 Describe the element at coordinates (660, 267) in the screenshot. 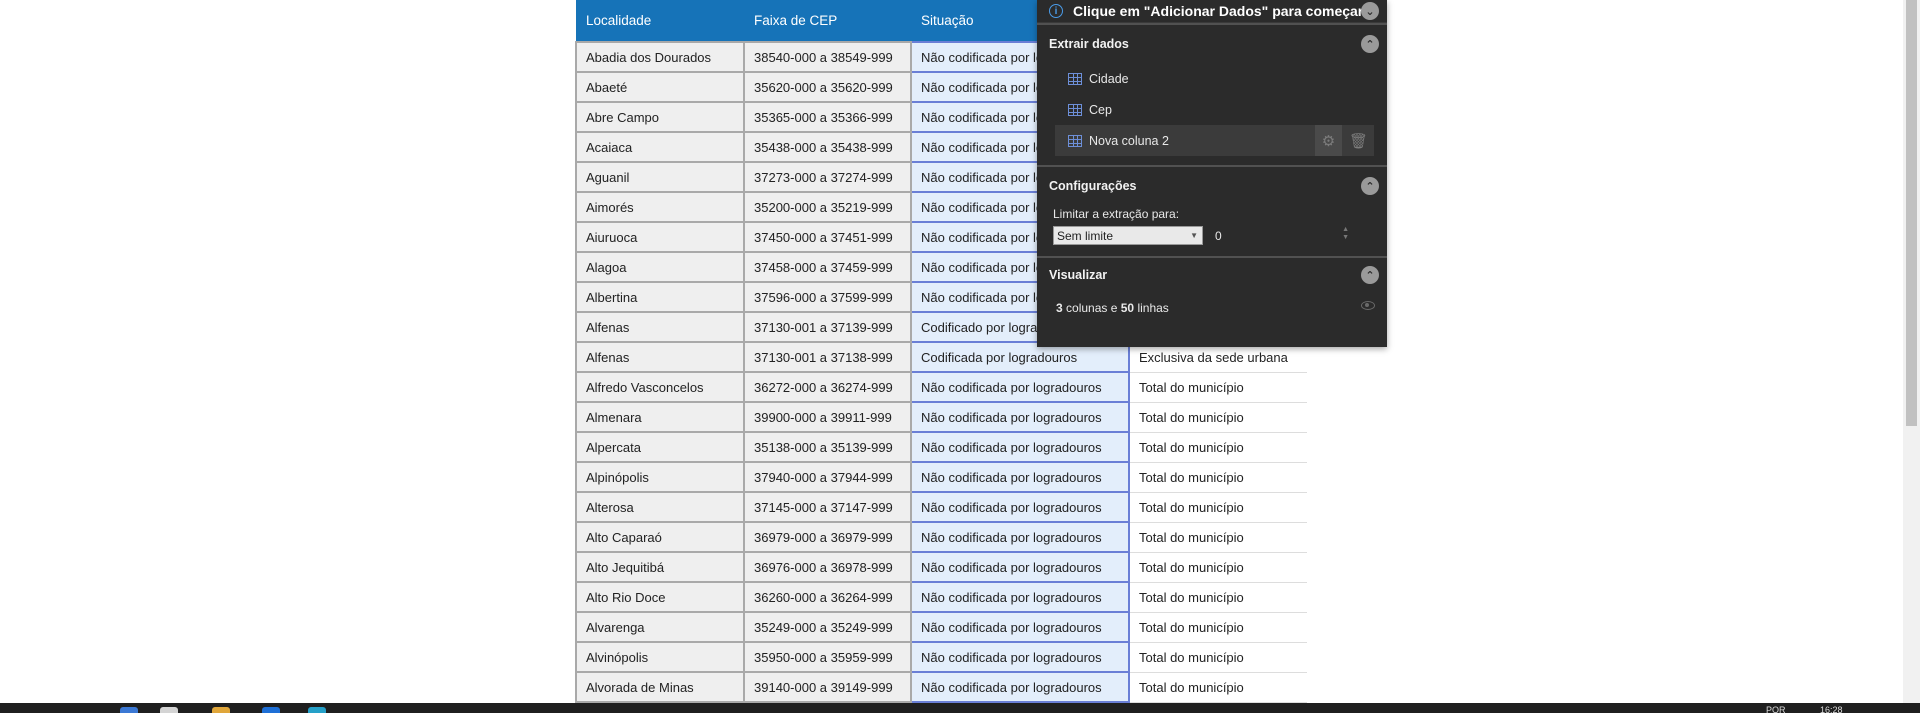

I see `localidade-cell: Alagoa` at that location.